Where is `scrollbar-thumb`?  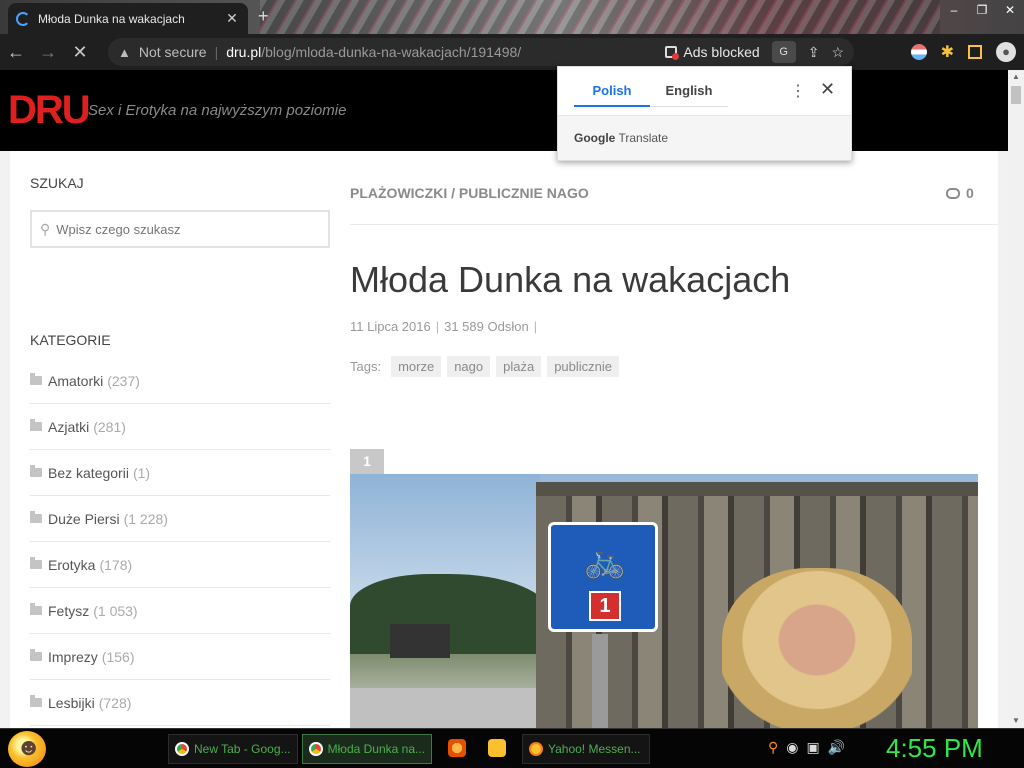
scrollbar-thumb is located at coordinates (1016, 95).